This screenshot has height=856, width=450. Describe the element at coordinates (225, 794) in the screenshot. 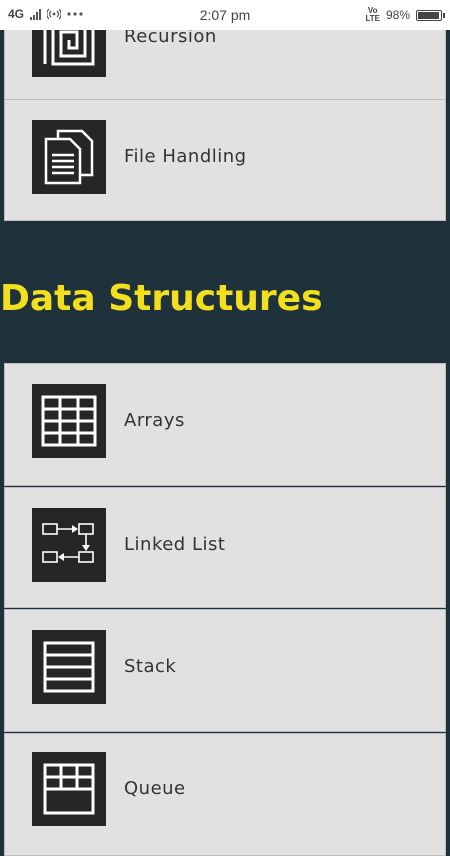

I see `topic-card-queue: Queue` at that location.